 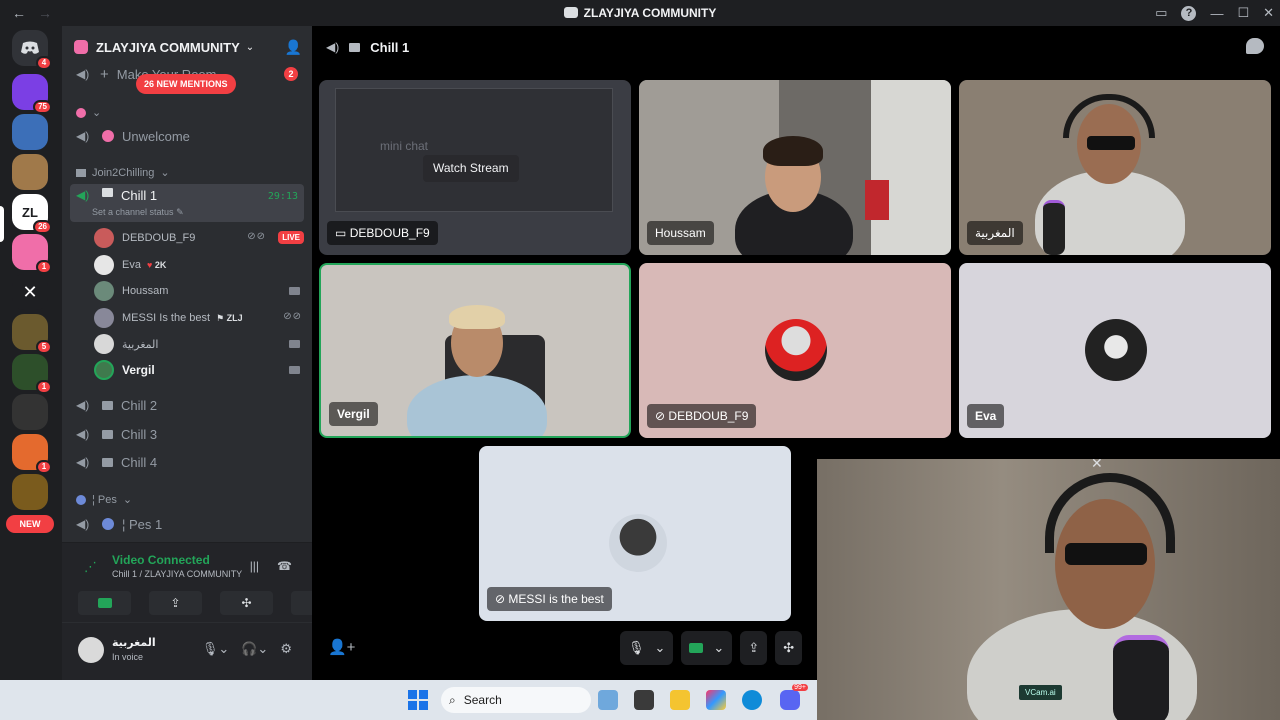 I want to click on server-rail: 4 75 ZL 26 1 ✕ 5 1 1 NEW, so click(x=31, y=353).